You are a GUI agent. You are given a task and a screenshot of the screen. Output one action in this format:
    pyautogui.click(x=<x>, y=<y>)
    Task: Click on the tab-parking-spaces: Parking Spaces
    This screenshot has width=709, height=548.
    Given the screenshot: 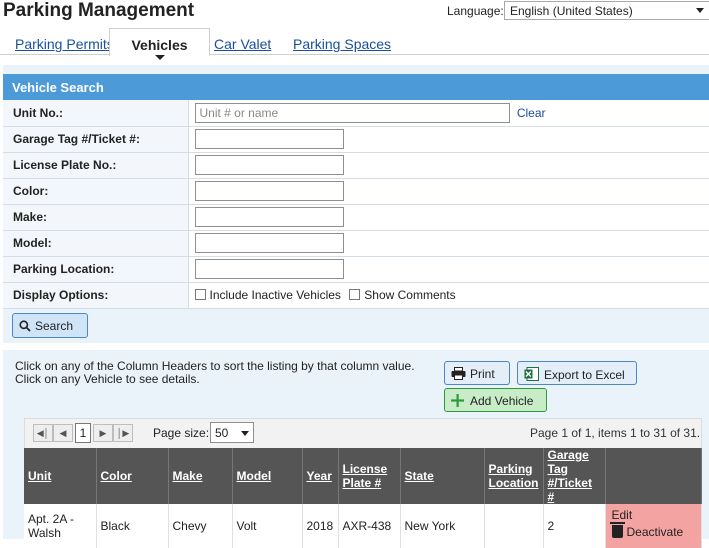 What is the action you would take?
    pyautogui.click(x=342, y=44)
    